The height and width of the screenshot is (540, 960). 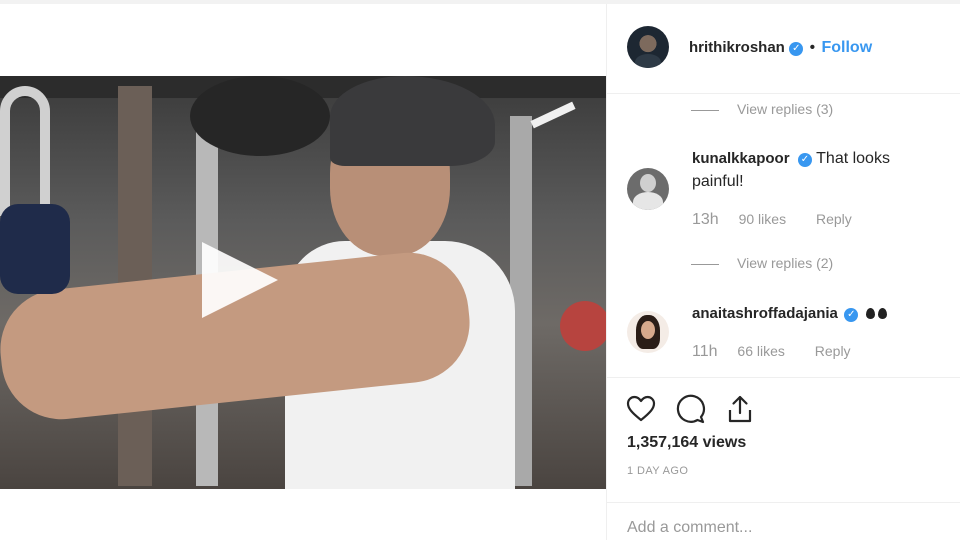 I want to click on comment-meta: 11h 66 likes Reply, so click(x=771, y=352).